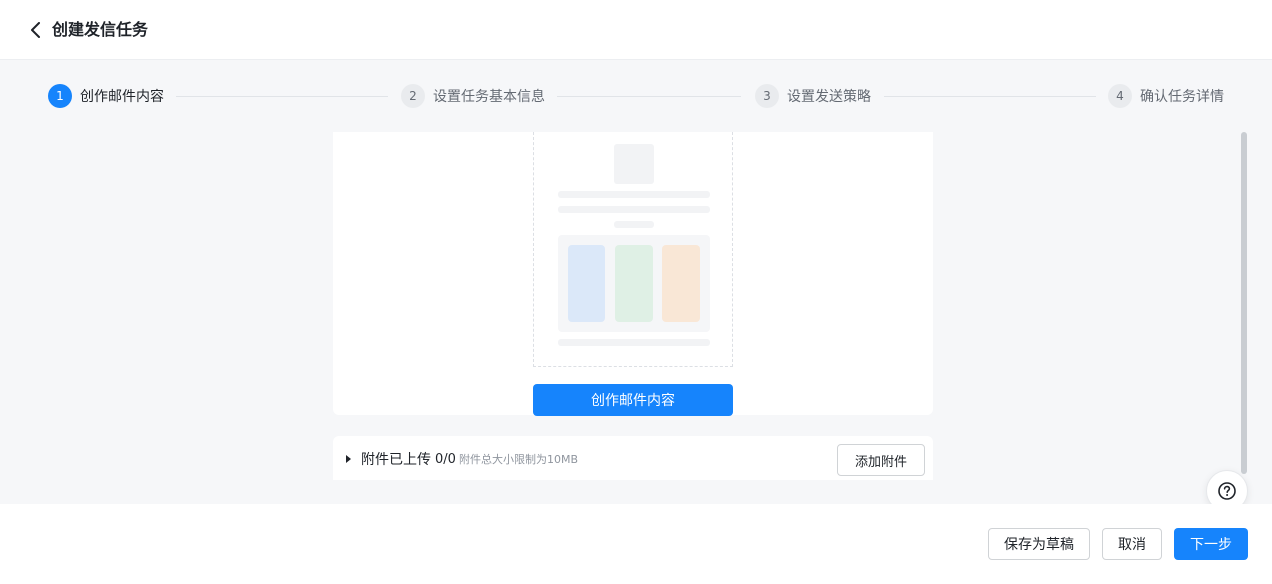 The image size is (1272, 584). Describe the element at coordinates (489, 97) in the screenshot. I see `step-label: 设置任务基本信息` at that location.